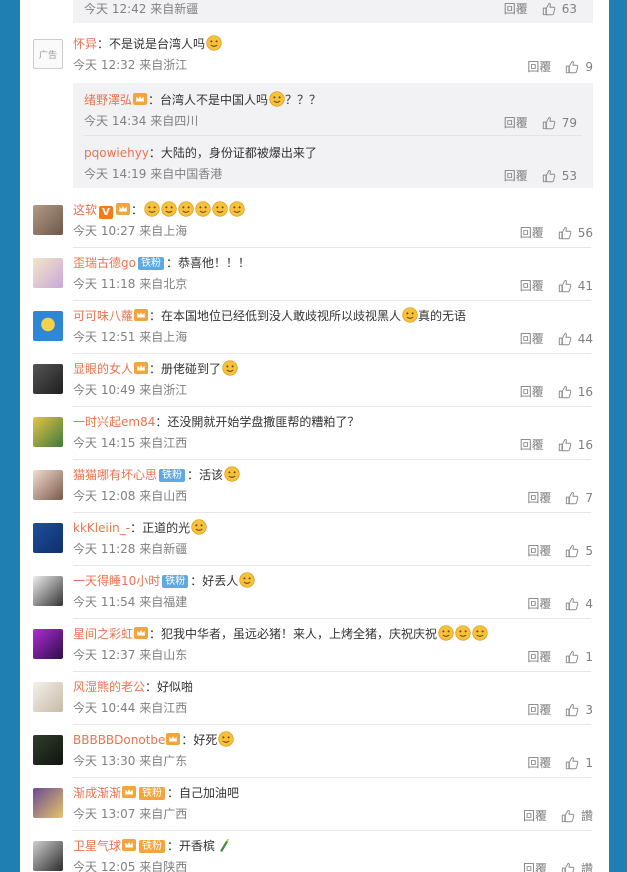 This screenshot has height=872, width=627. I want to click on like-button: 41, so click(575, 286).